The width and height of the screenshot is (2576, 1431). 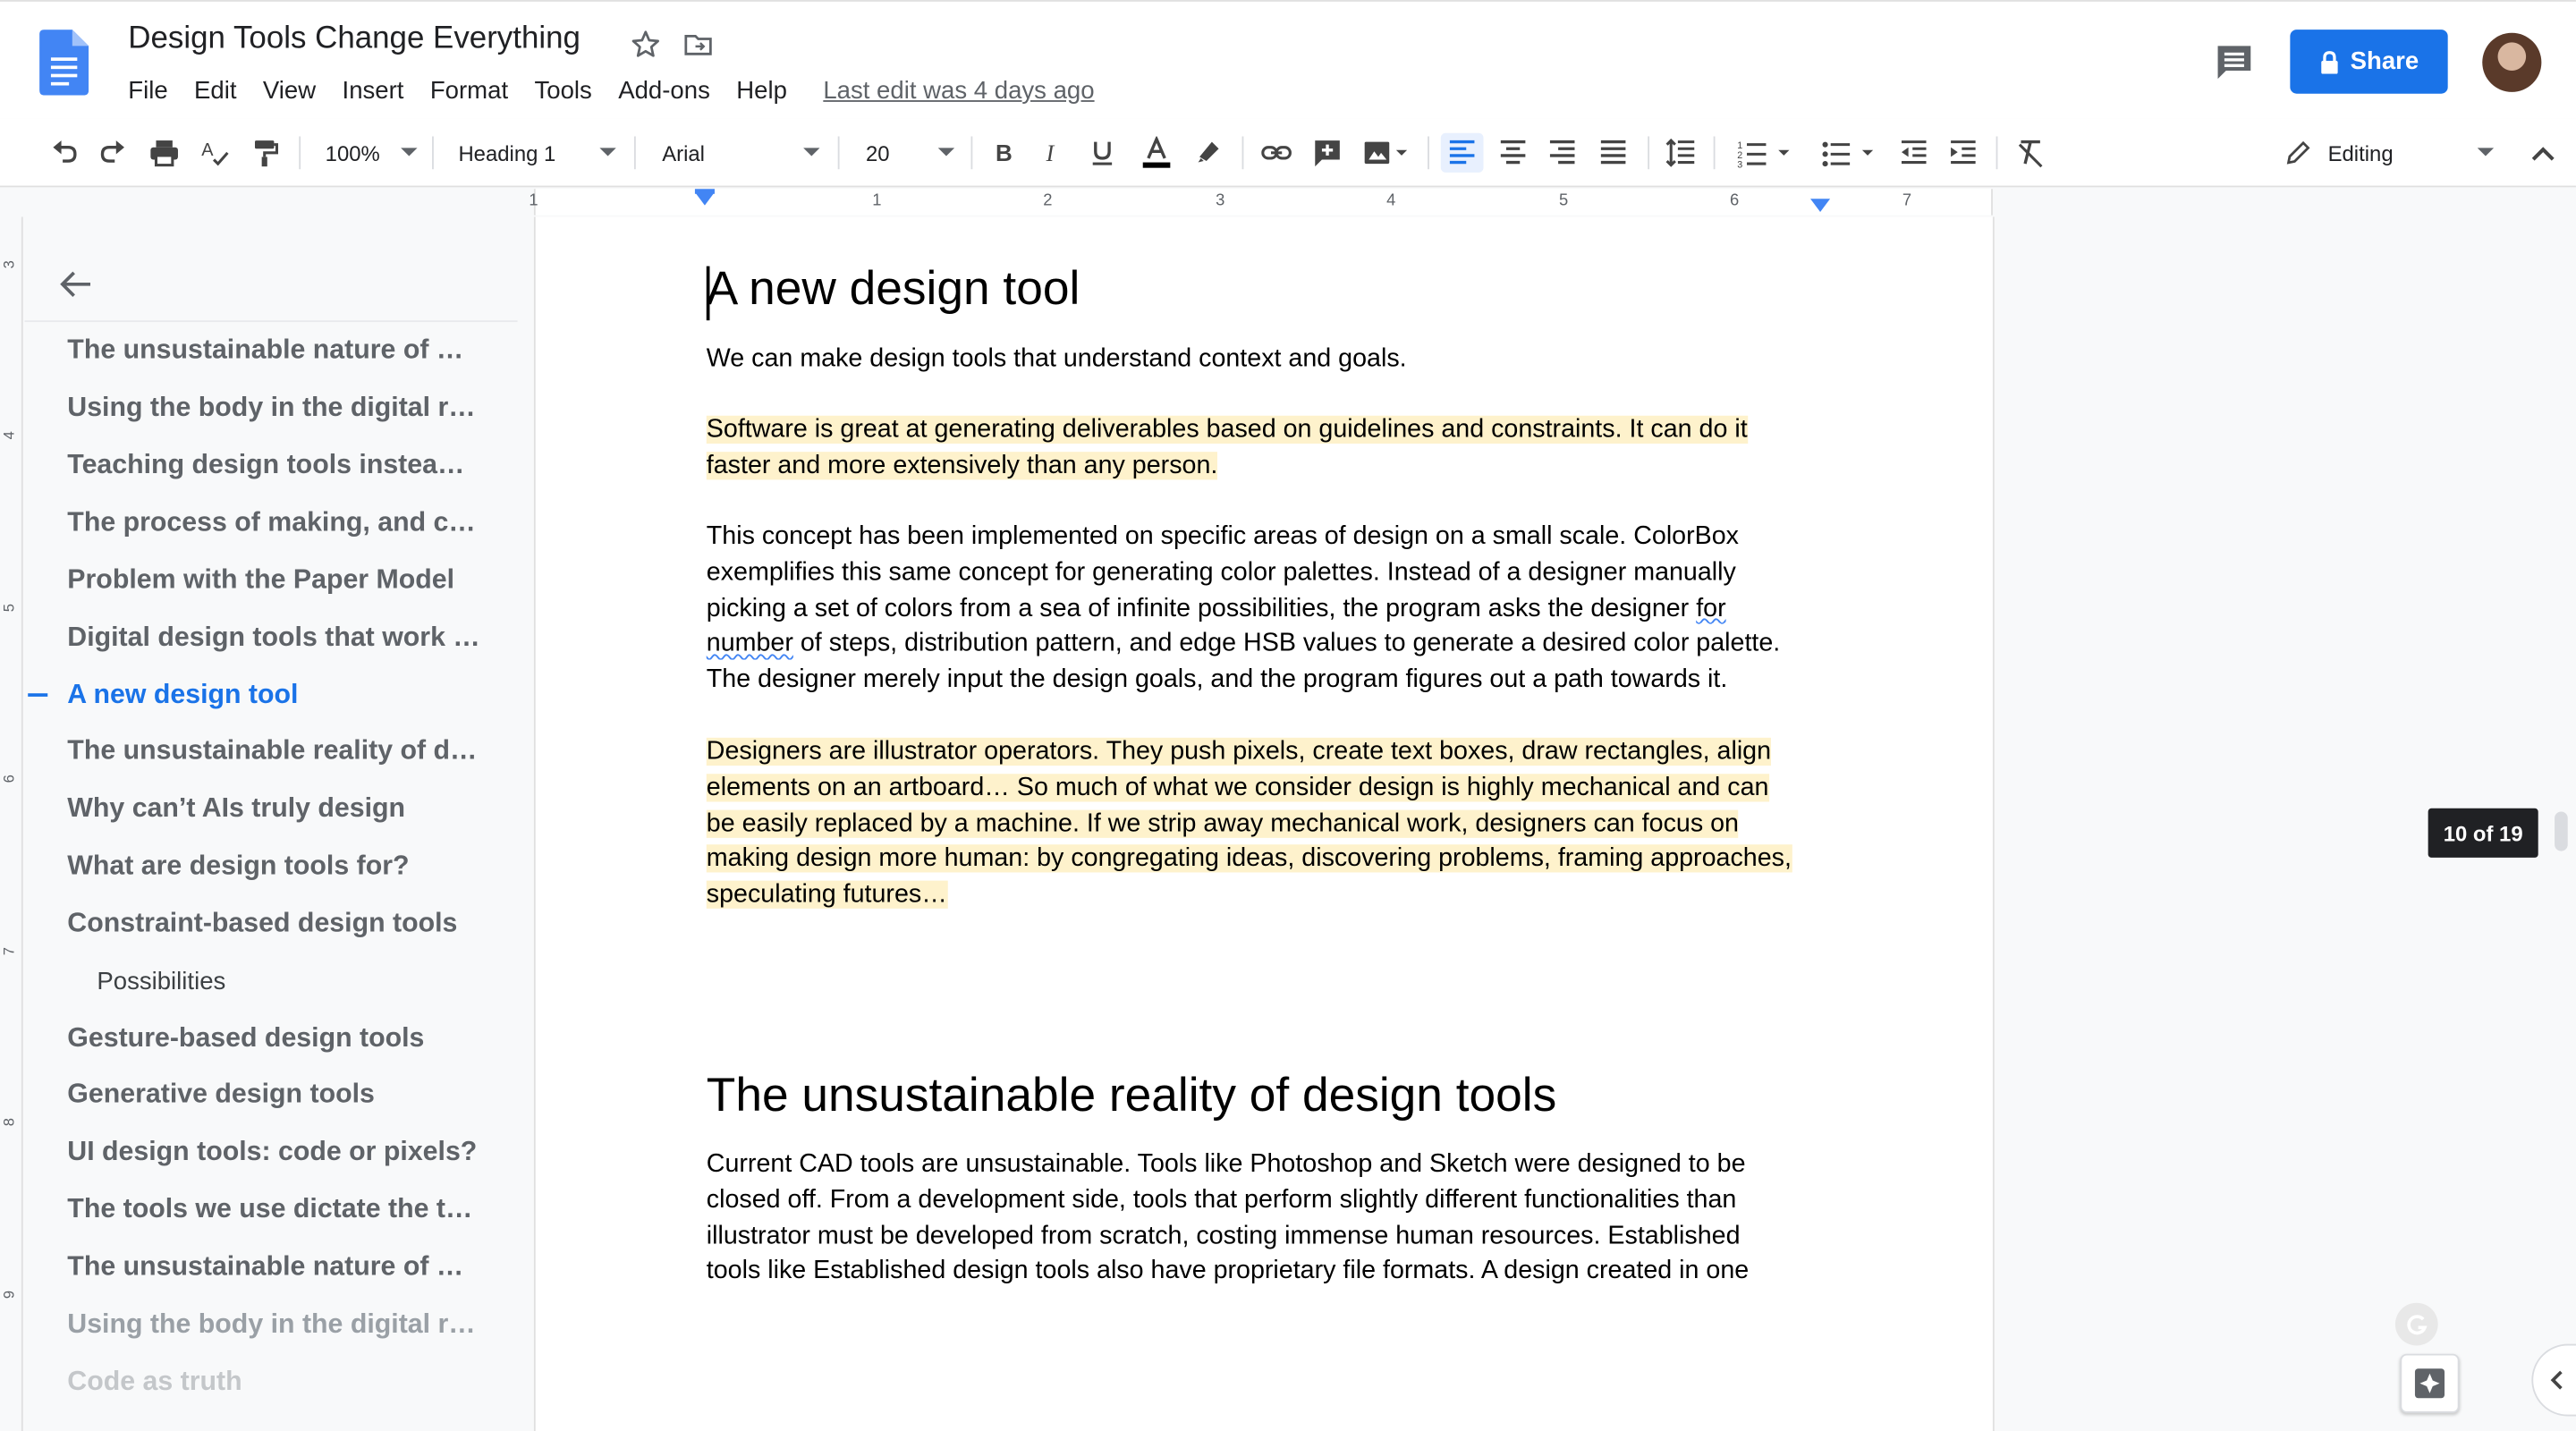 I want to click on align-left-icon, so click(x=1462, y=153).